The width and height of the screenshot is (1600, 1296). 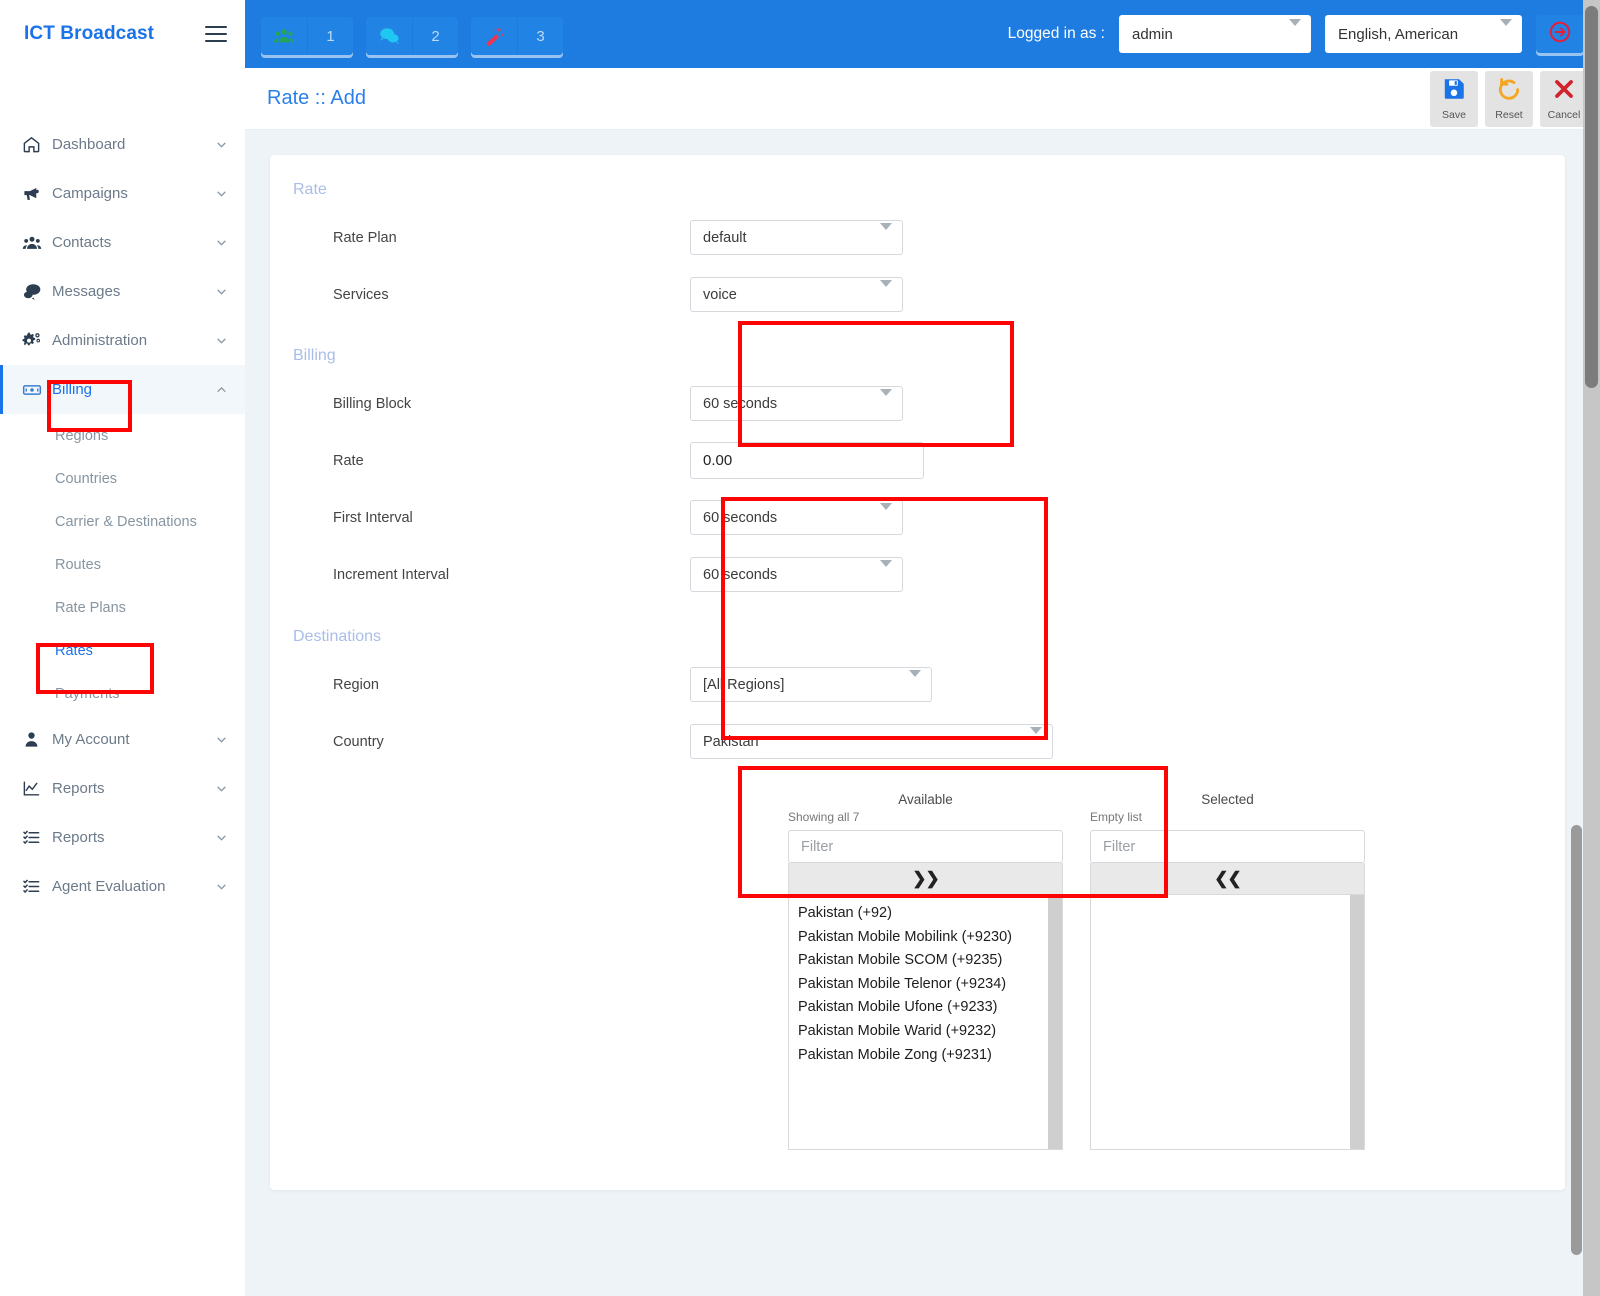 What do you see at coordinates (78, 837) in the screenshot?
I see `sidebar-item-label: Reports` at bounding box center [78, 837].